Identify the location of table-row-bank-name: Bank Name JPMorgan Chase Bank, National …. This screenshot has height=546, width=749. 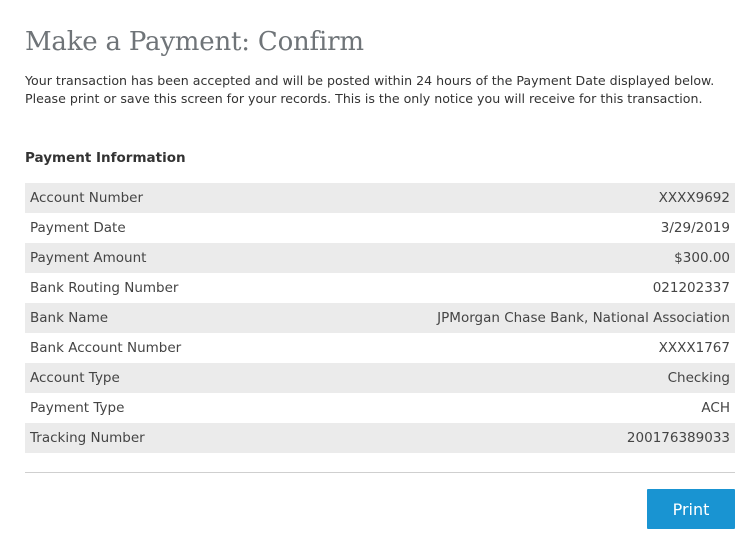
(380, 318).